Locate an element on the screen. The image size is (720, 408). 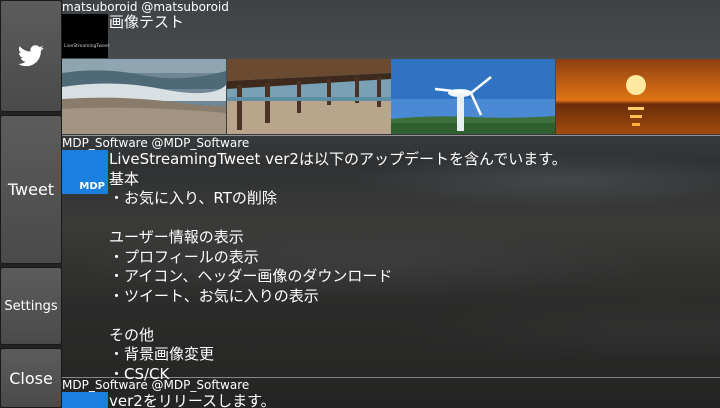
avatar-text: MDP is located at coordinates (92, 186).